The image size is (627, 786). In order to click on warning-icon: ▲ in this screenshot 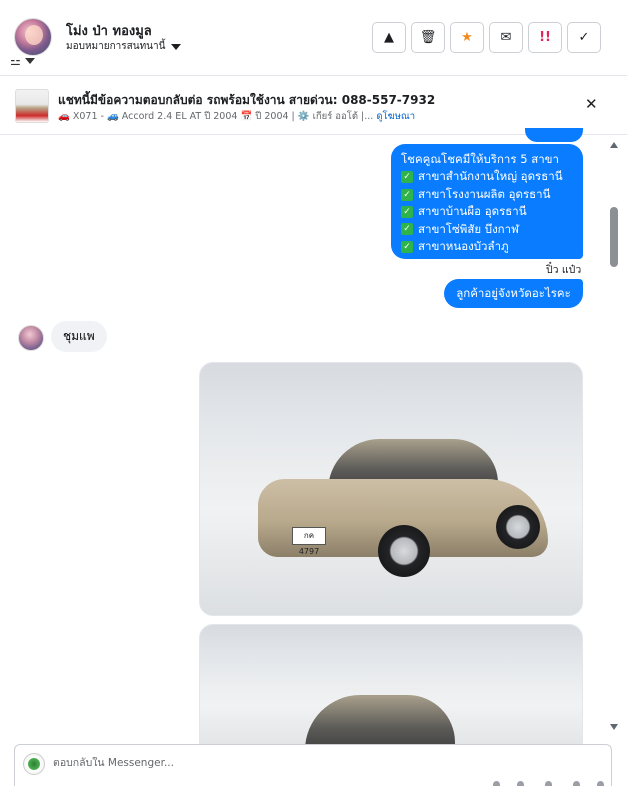, I will do `click(389, 37)`.